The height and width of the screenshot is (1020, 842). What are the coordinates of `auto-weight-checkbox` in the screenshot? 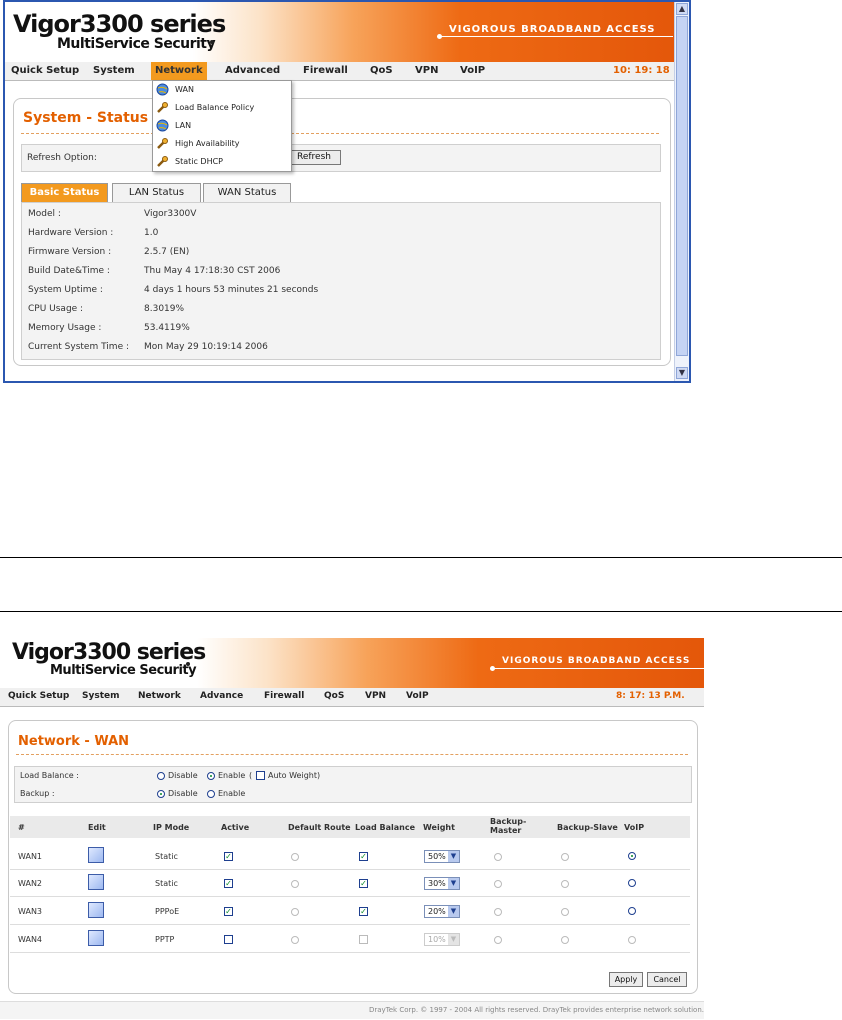 It's located at (260, 775).